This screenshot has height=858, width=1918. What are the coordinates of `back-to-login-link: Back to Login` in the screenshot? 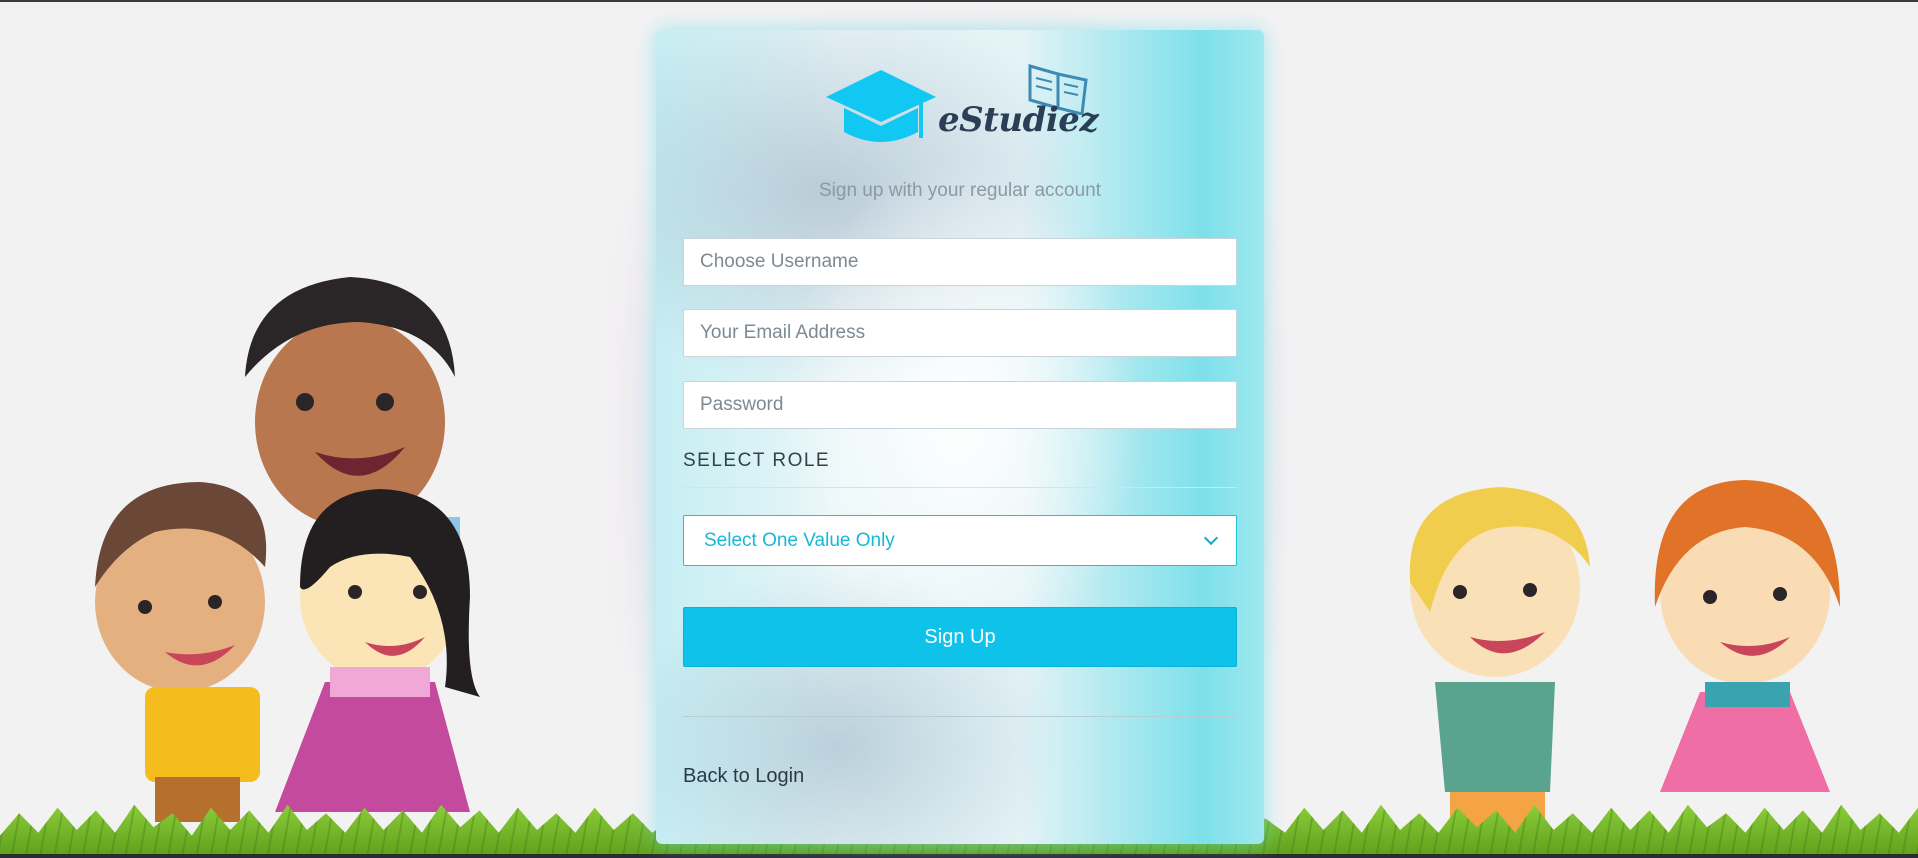 It's located at (743, 776).